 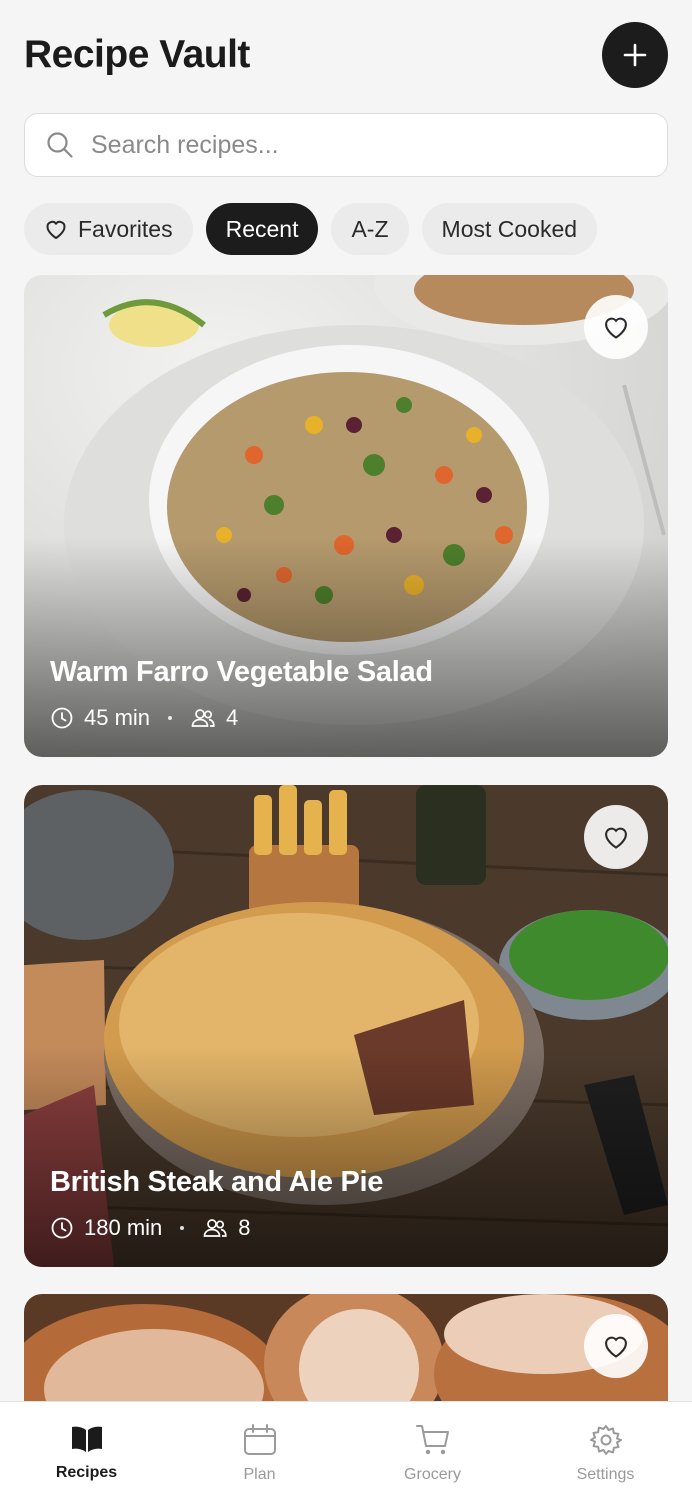 I want to click on tab-label: Plan, so click(x=259, y=1474).